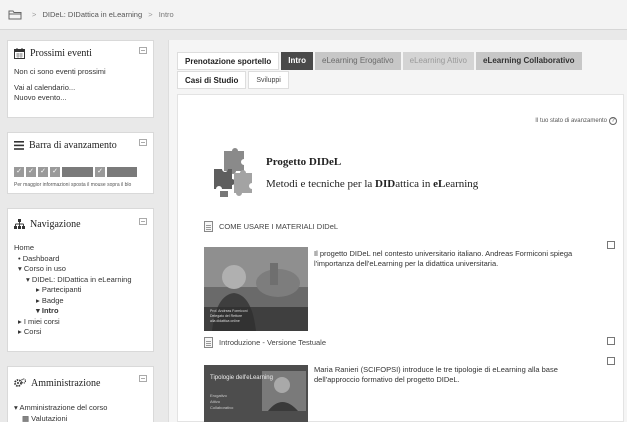  Describe the element at coordinates (80, 269) in the screenshot. I see `nav-item-current-course: ▾ Corso in uso` at that location.